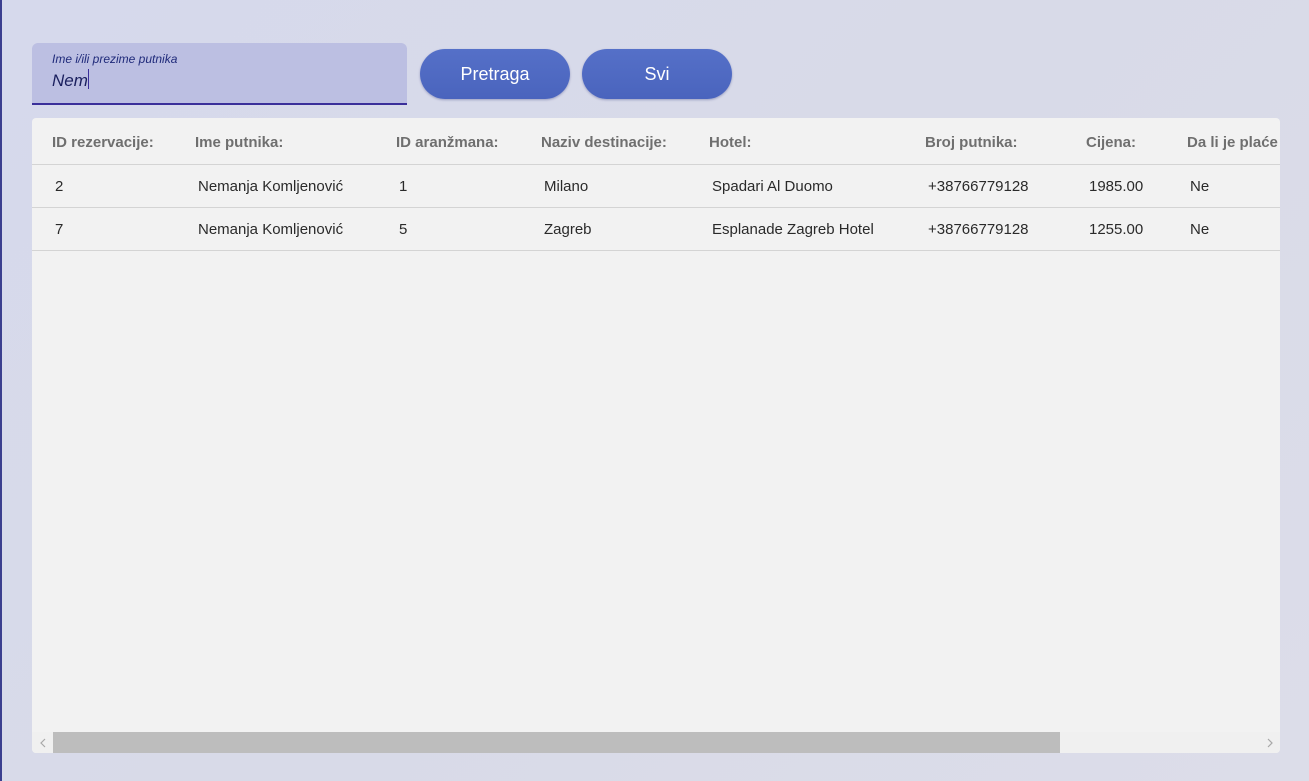 The height and width of the screenshot is (781, 1309). What do you see at coordinates (1269, 742) in the screenshot?
I see `chevron-right-icon` at bounding box center [1269, 742].